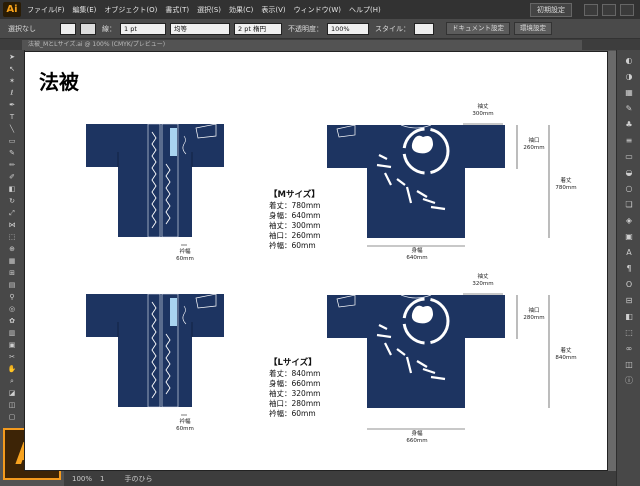 Image resolution: width=640 pixels, height=486 pixels. I want to click on l-spec-line: 袖丈：320mm, so click(295, 393).